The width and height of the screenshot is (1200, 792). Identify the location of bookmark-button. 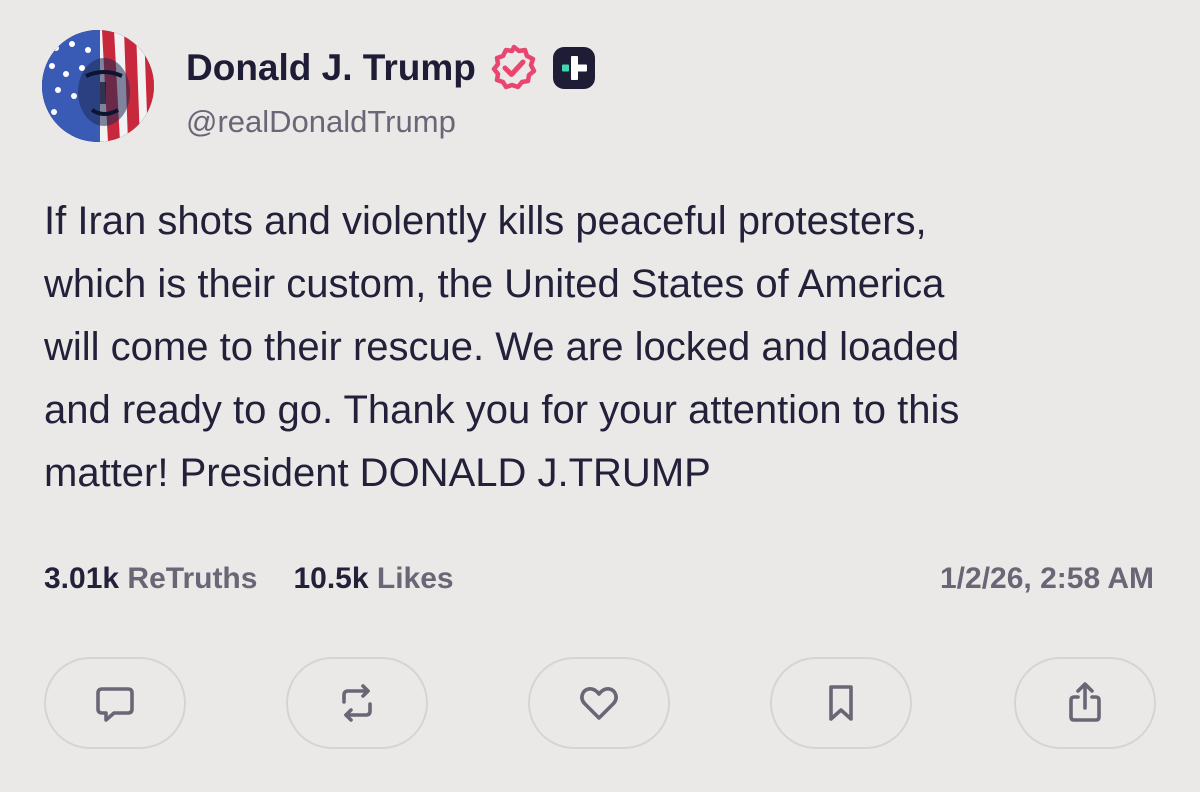
(841, 703).